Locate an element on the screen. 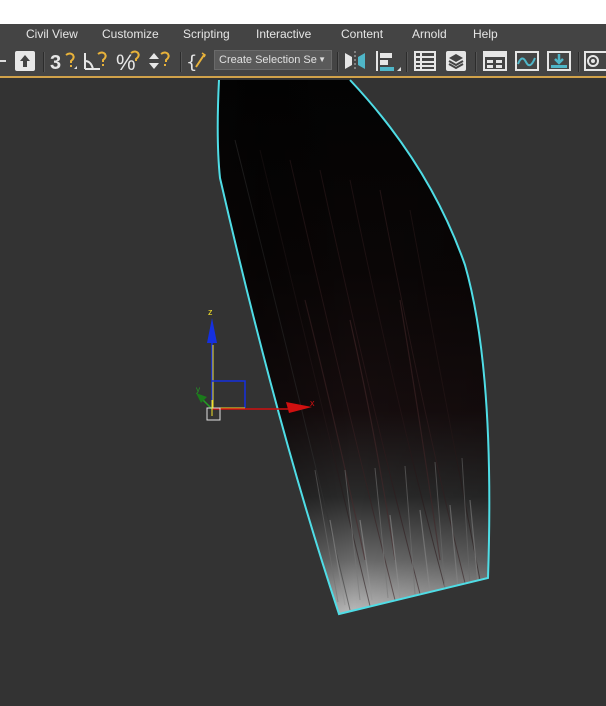 Image resolution: width=606 pixels, height=706 pixels. menu-help: Help is located at coordinates (485, 34).